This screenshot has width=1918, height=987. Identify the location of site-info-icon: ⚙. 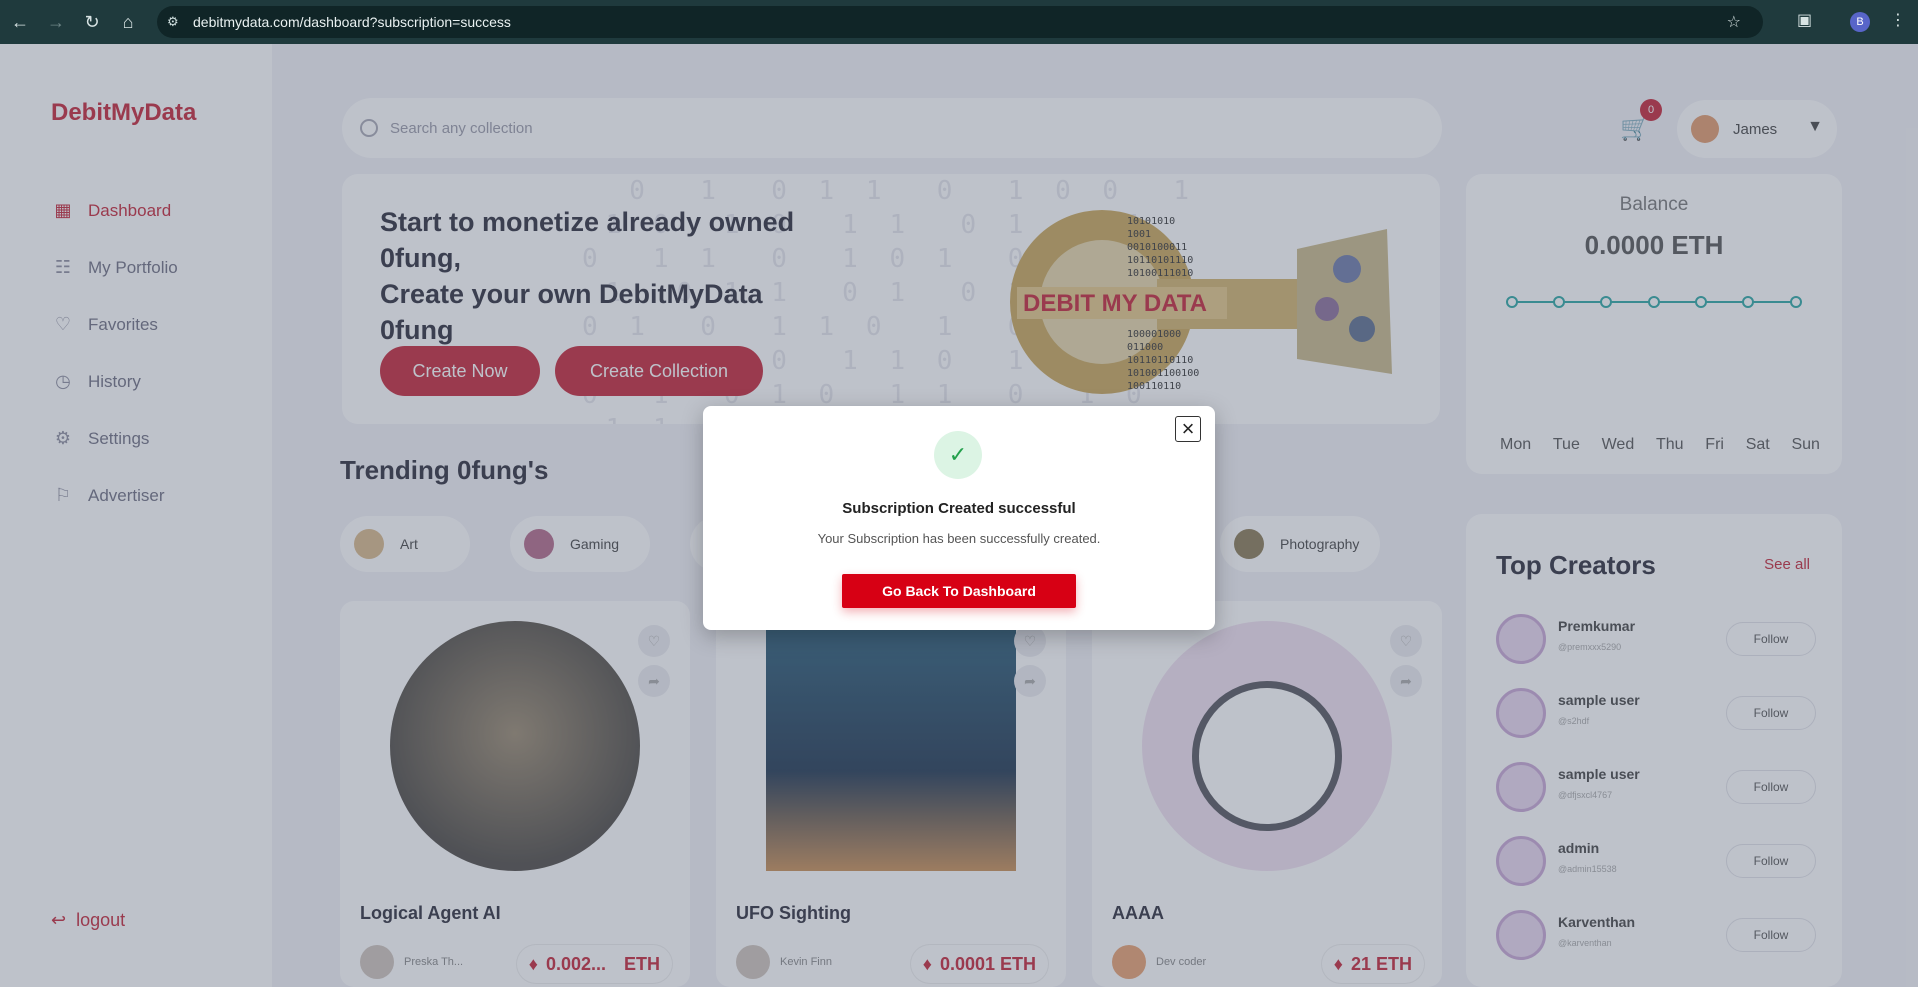
(180, 22).